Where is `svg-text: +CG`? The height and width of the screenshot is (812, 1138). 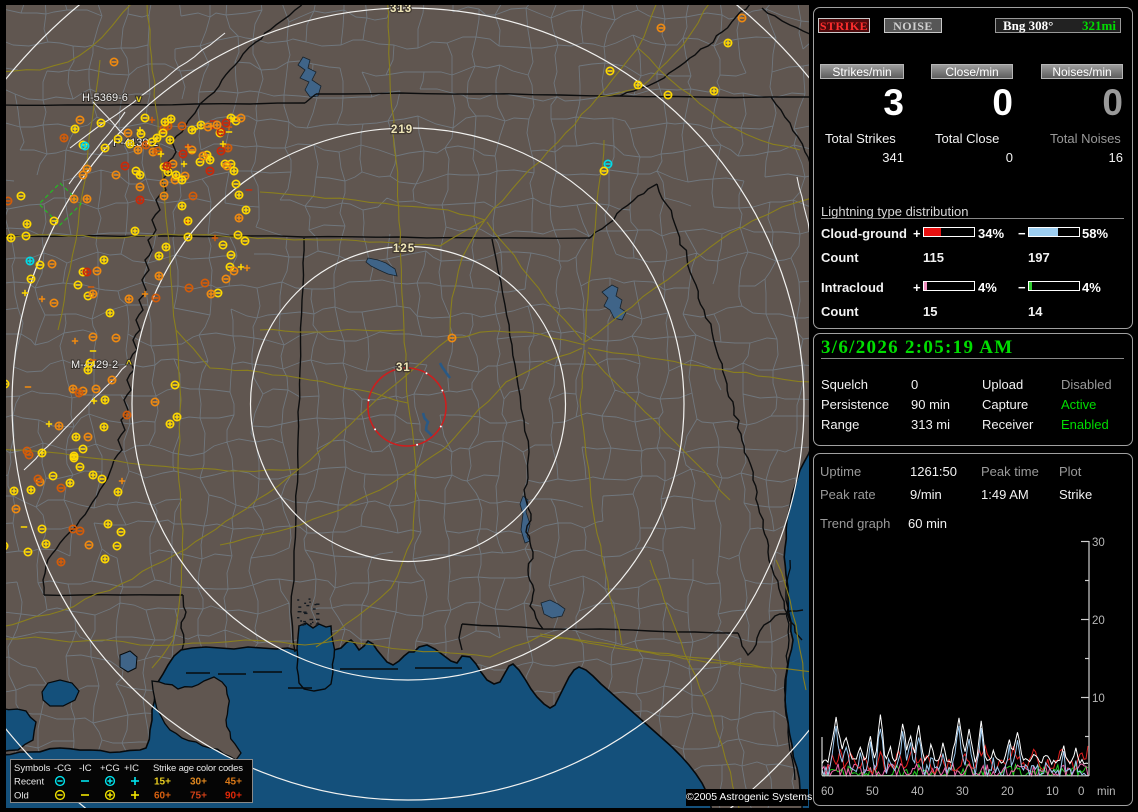
svg-text: +CG is located at coordinates (110, 768).